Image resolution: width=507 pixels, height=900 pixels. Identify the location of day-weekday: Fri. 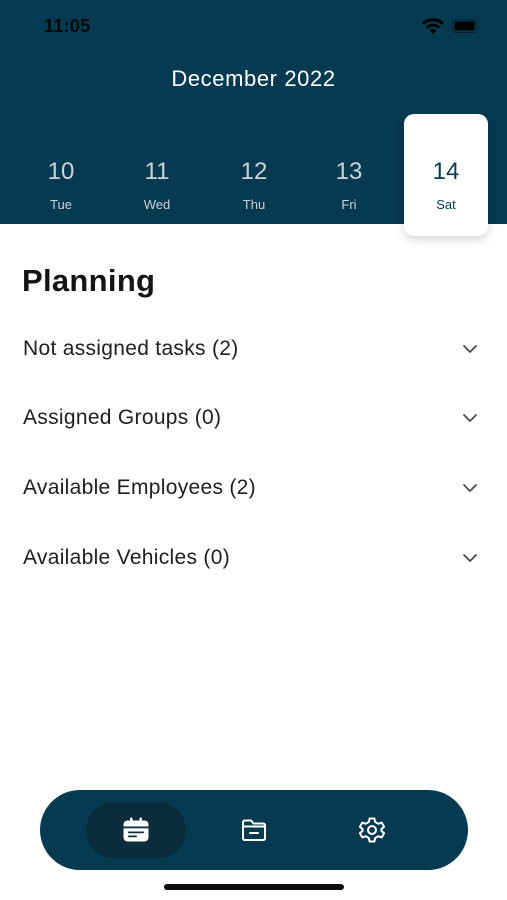
(349, 204).